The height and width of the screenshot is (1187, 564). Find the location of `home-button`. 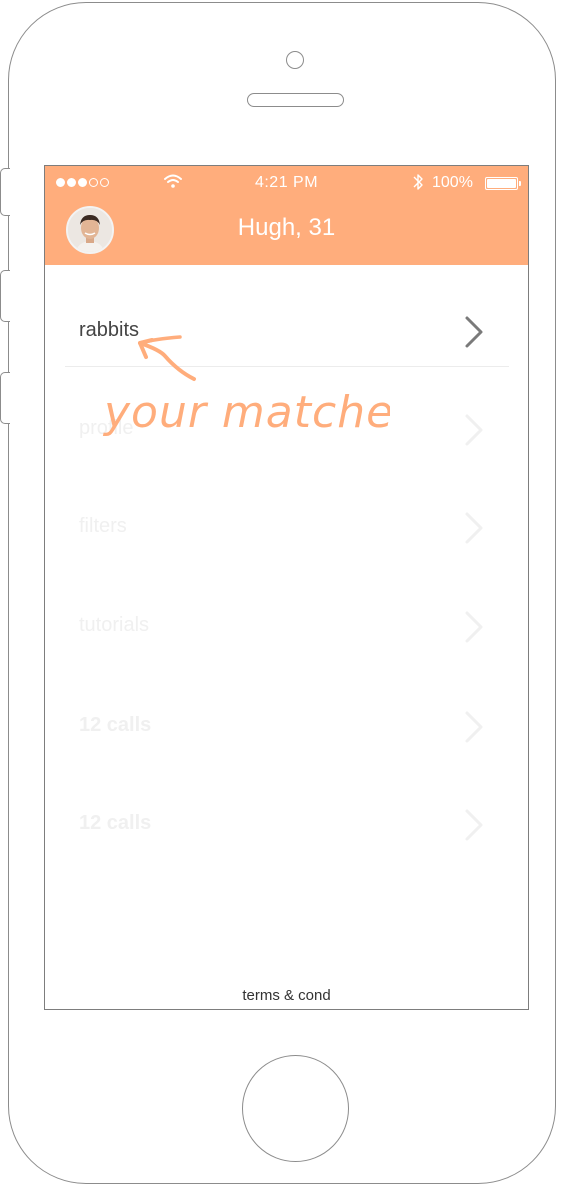

home-button is located at coordinates (295, 1108).